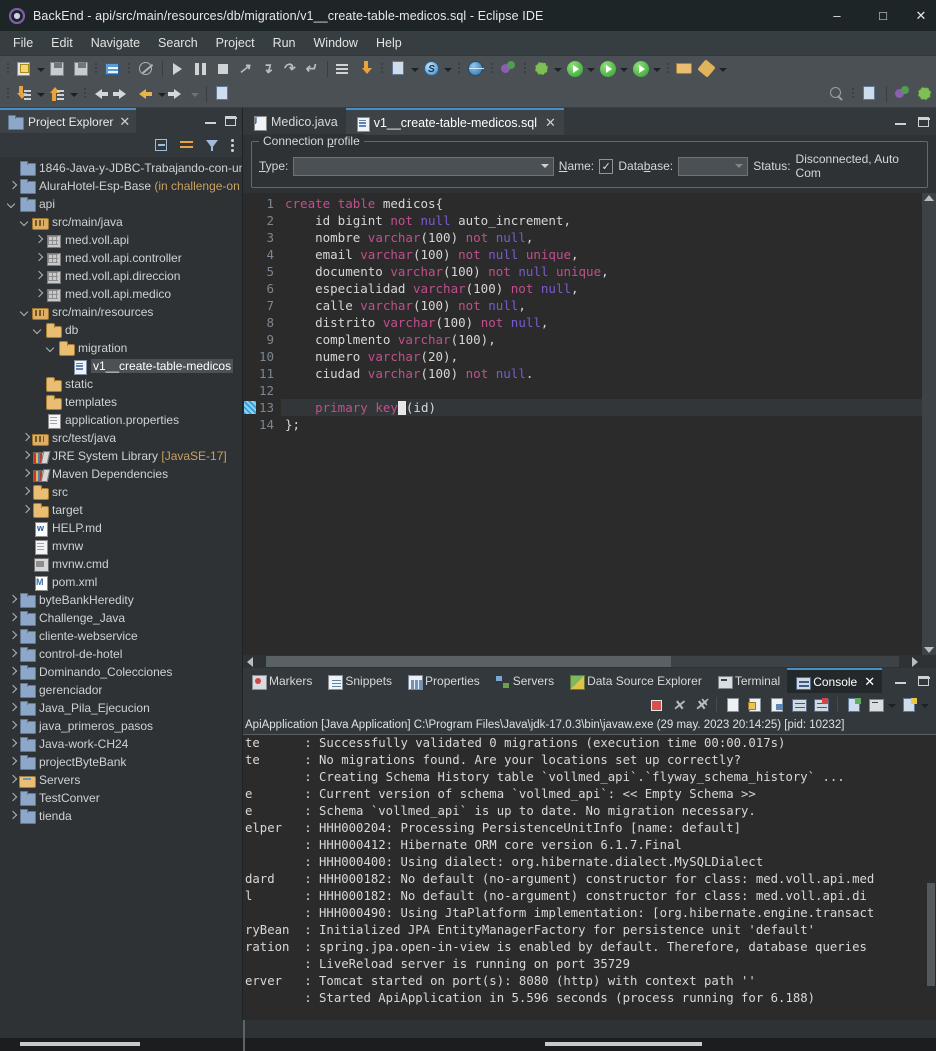  Describe the element at coordinates (121, 672) in the screenshot. I see `tree-item-dominando-colecciones: Dominando_Colecciones` at that location.